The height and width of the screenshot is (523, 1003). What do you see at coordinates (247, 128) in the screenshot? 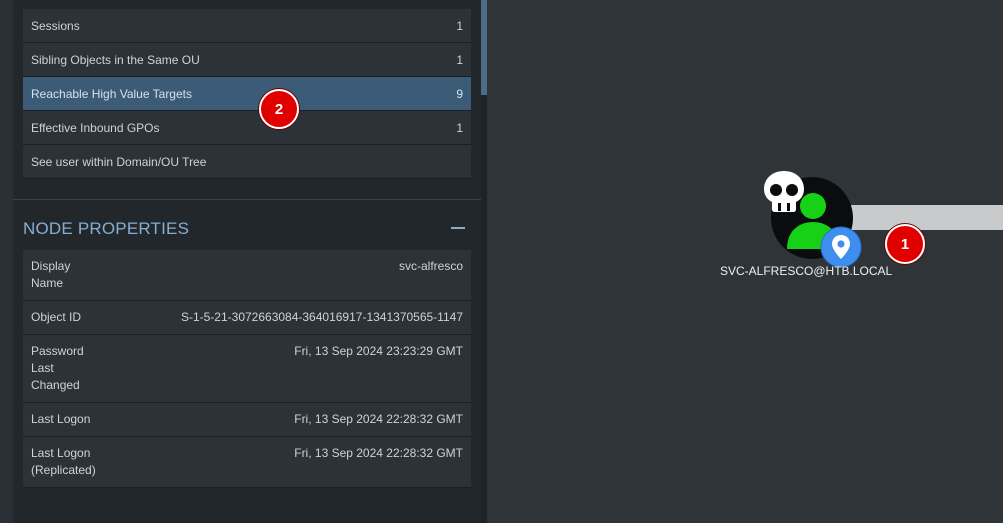
I see `list-item-effective-inbound-gpos: Effective Inbound GPOs 1` at bounding box center [247, 128].